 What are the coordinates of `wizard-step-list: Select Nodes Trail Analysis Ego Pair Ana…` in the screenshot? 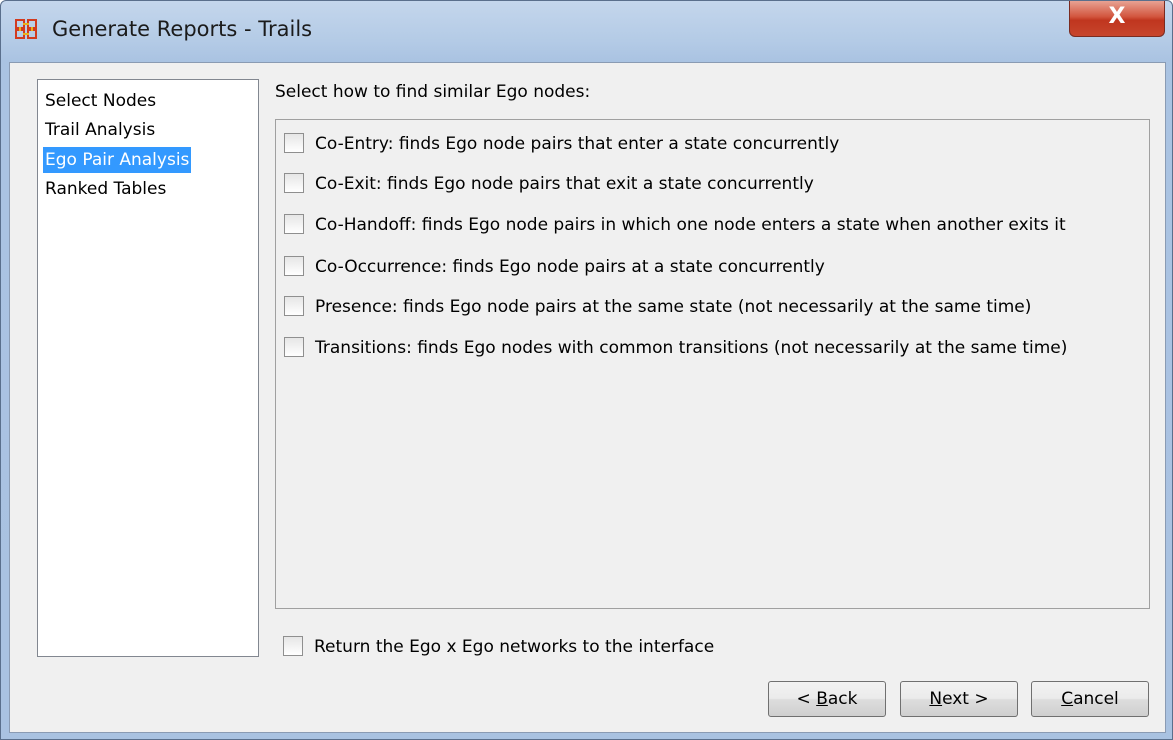 It's located at (148, 368).